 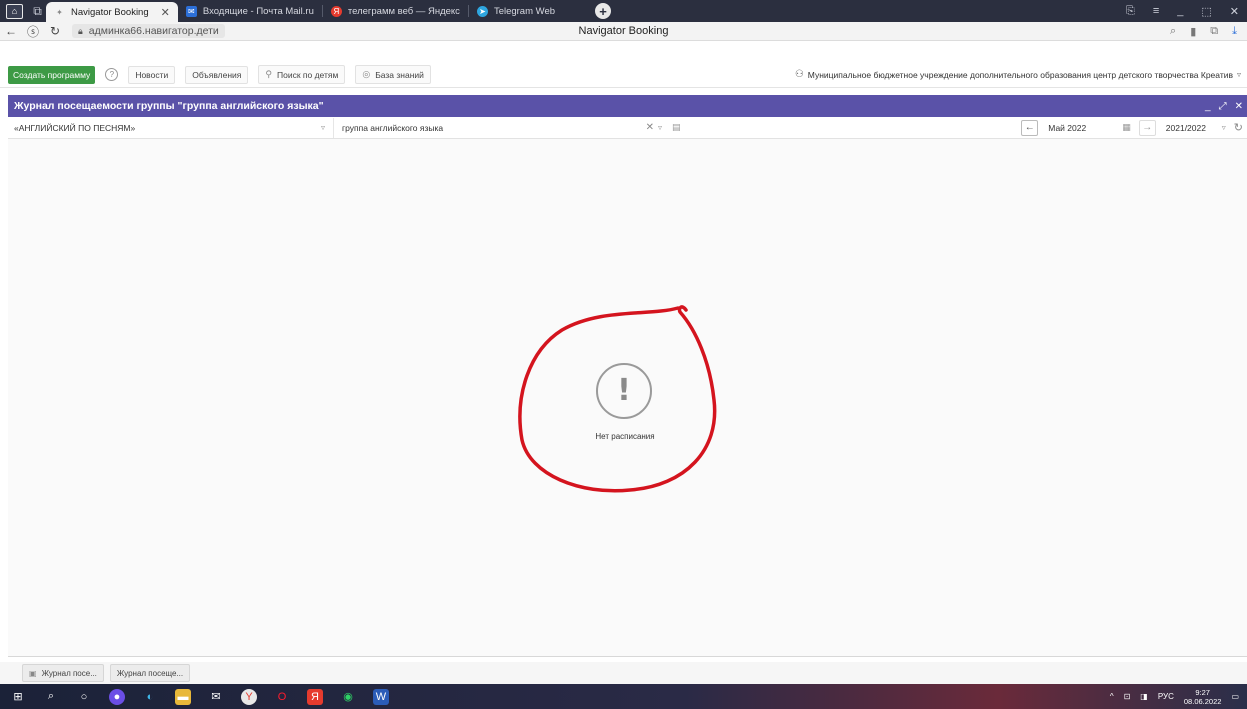 I want to click on year-select: 2021/2022 ▿, so click(x=1191, y=128).